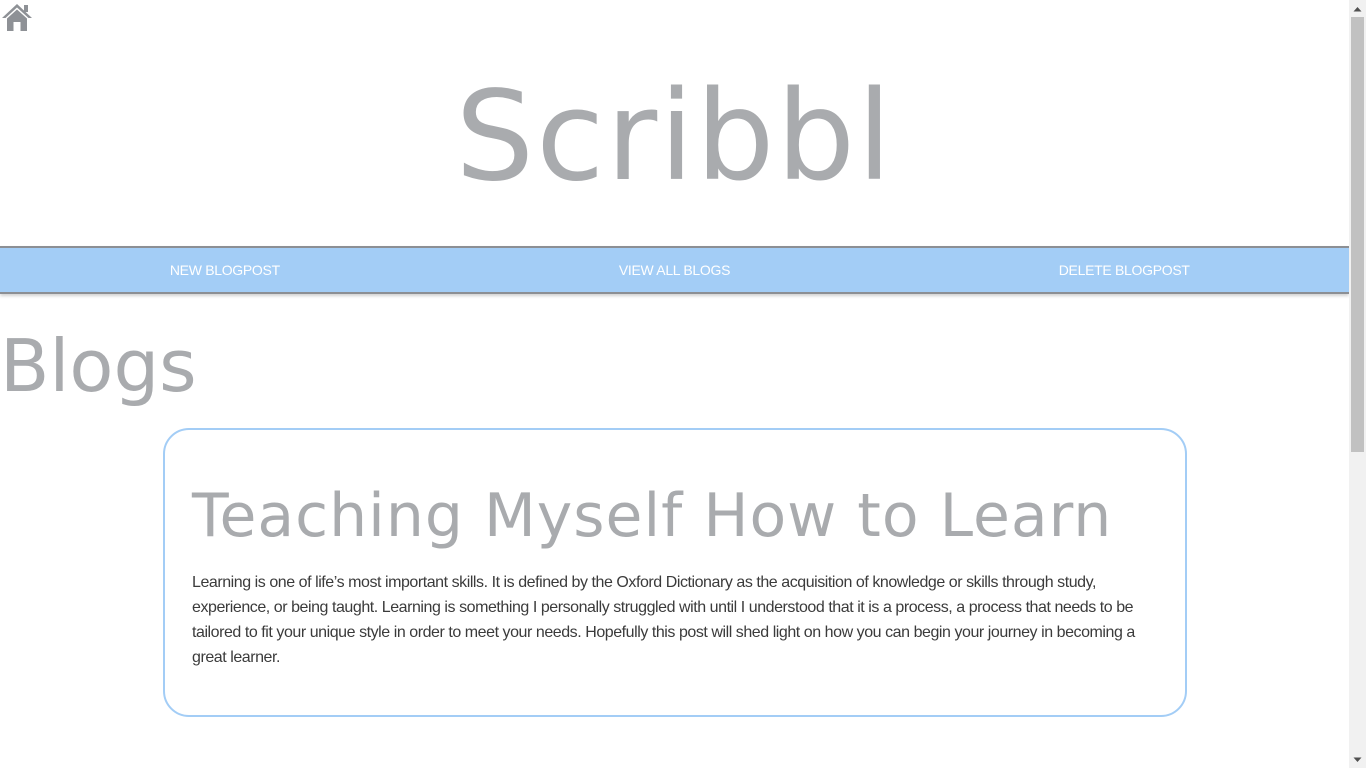 This screenshot has height=768, width=1366. I want to click on scrollbar-thumb, so click(1357, 234).